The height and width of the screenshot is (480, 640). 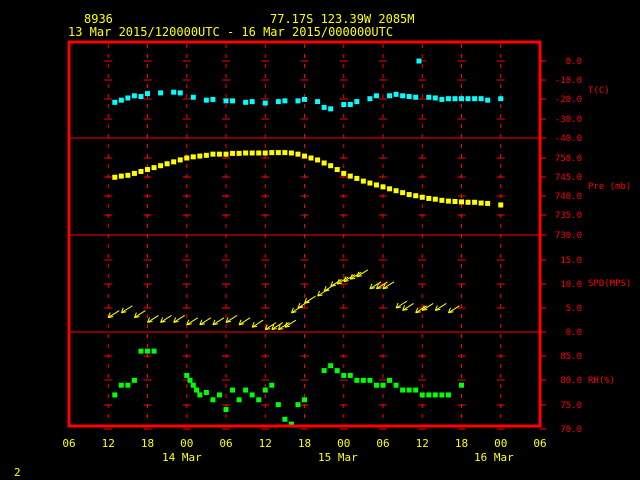 I want to click on x-axis-tick-labels: 06 12 18 00 06 12 18 00 06 12 18 00 06, so click(x=304, y=443).